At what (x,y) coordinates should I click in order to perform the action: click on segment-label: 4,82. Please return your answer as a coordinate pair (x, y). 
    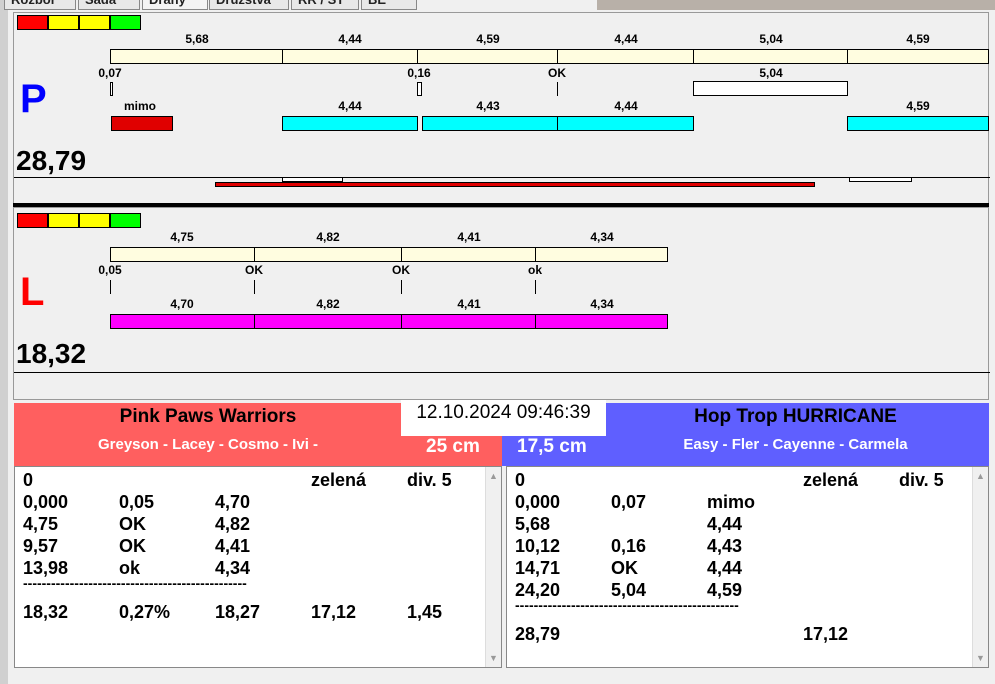
    Looking at the image, I should click on (328, 237).